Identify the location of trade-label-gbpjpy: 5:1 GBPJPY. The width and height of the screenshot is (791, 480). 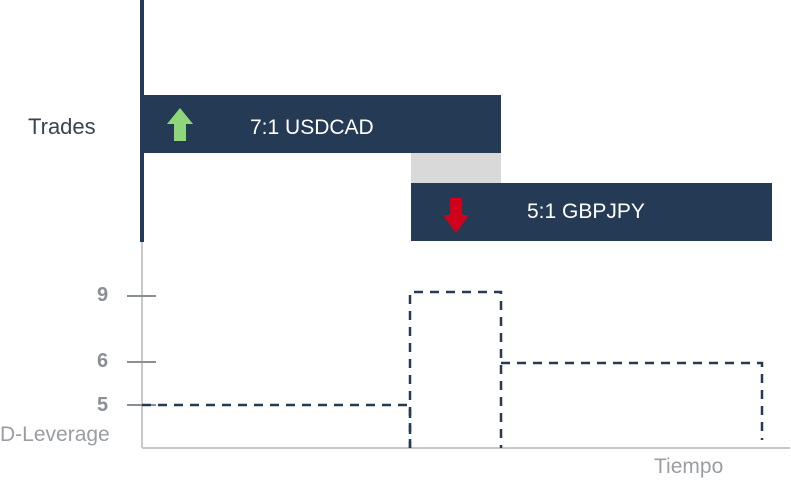
(586, 211).